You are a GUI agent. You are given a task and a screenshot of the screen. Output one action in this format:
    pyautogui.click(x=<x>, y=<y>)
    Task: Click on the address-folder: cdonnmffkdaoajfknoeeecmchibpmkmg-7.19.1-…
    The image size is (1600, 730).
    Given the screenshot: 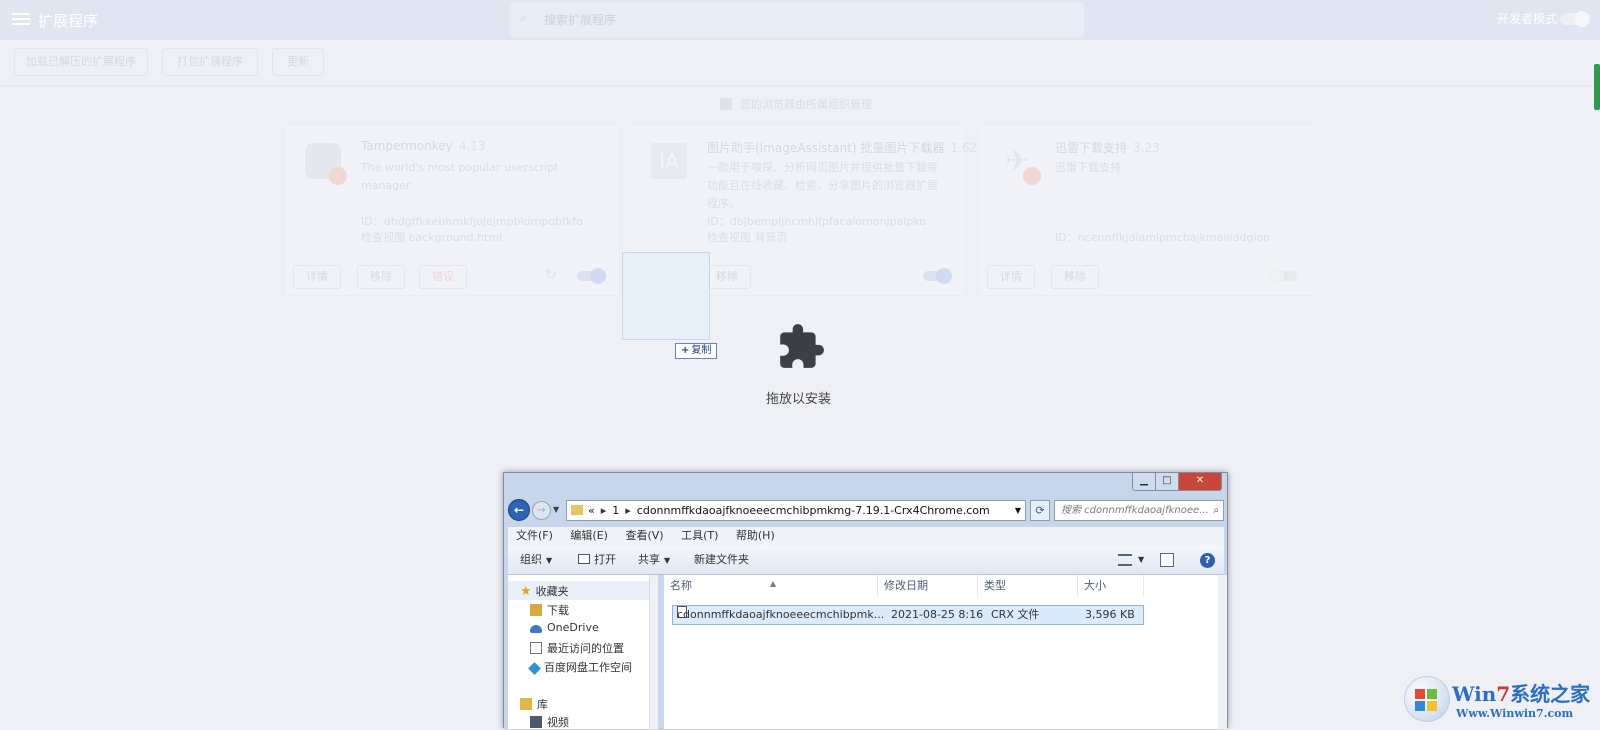 What is the action you would take?
    pyautogui.click(x=813, y=510)
    